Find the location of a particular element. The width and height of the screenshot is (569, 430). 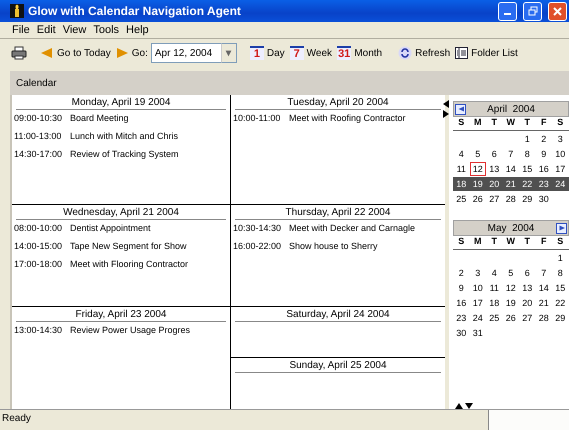

menu-item: File is located at coordinates (22, 30).